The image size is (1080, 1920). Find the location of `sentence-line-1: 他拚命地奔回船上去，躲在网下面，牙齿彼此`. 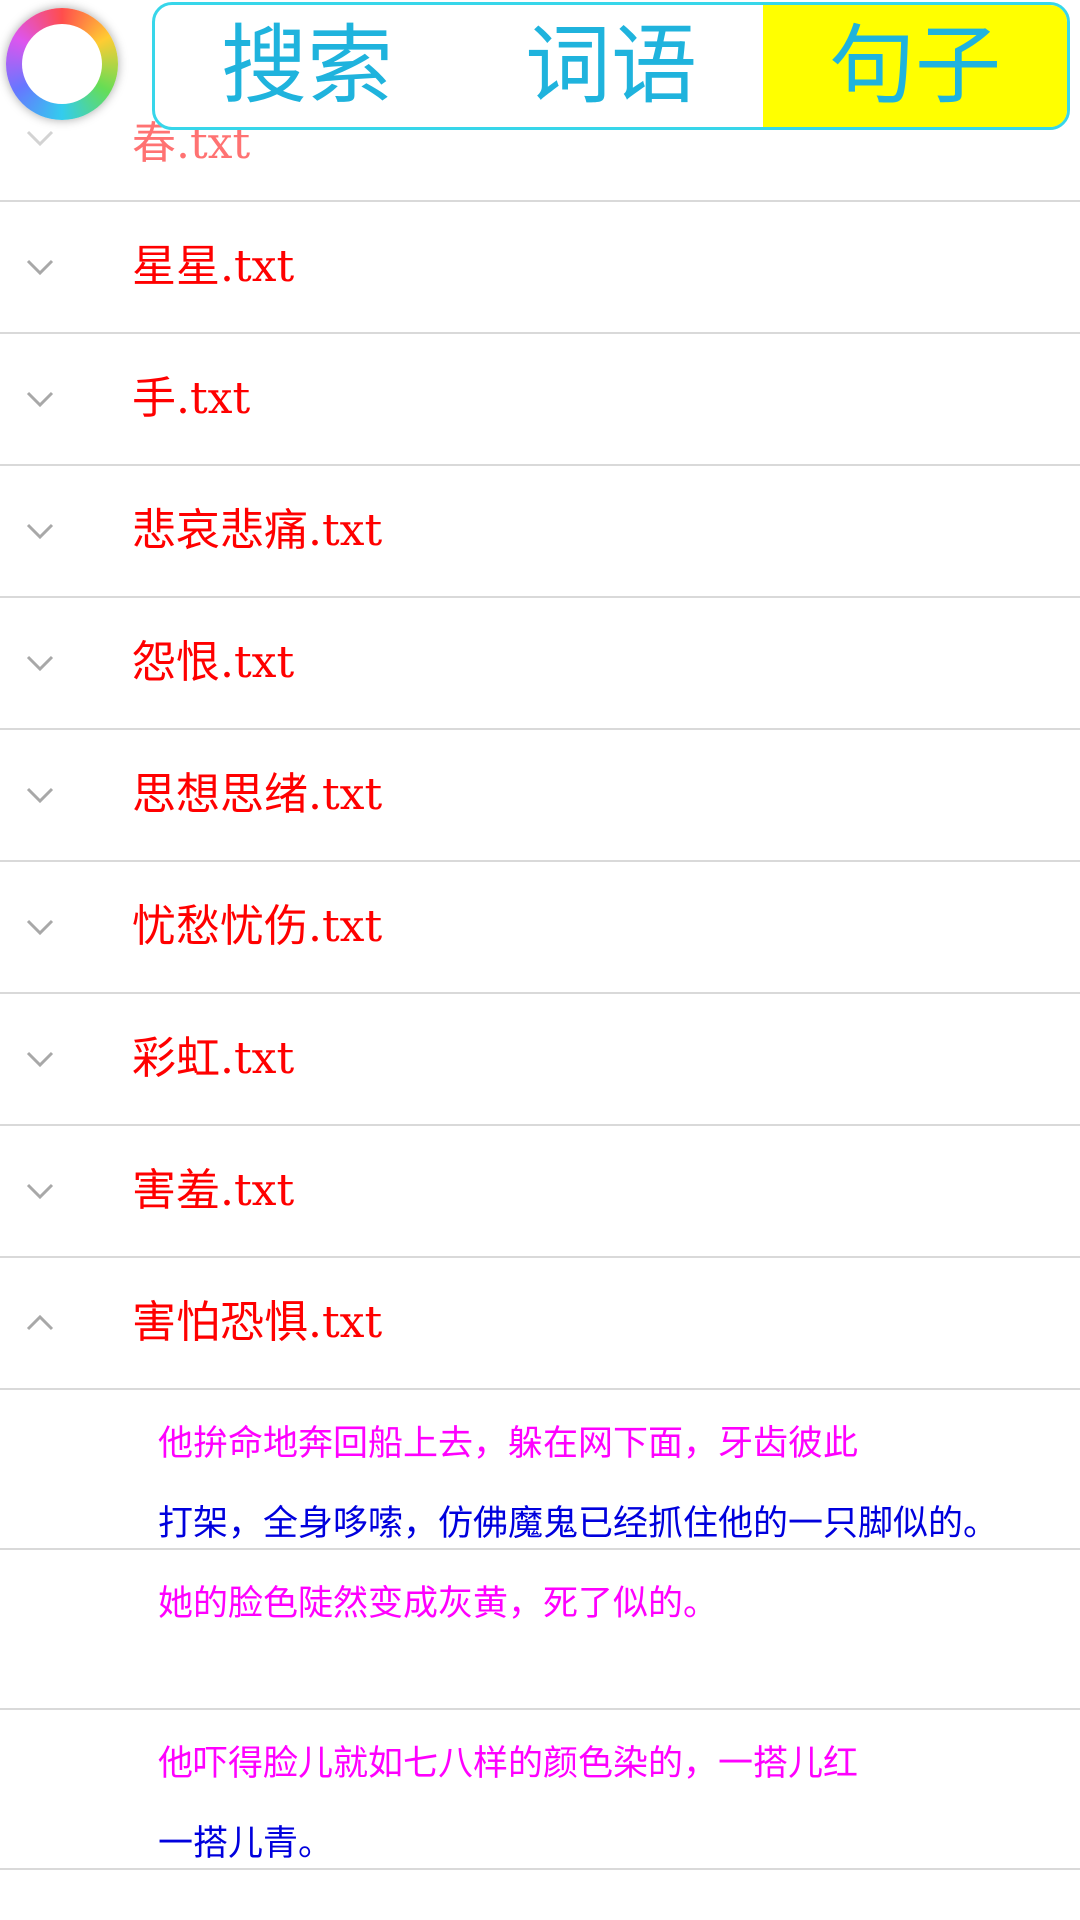

sentence-line-1: 他拚命地奔回船上去，躲在网下面，牙齿彼此 is located at coordinates (508, 1444).